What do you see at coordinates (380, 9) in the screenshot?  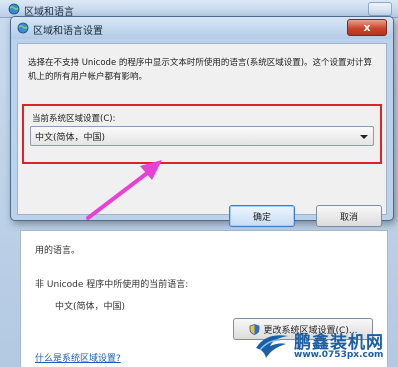 I see `parent-close-button` at bounding box center [380, 9].